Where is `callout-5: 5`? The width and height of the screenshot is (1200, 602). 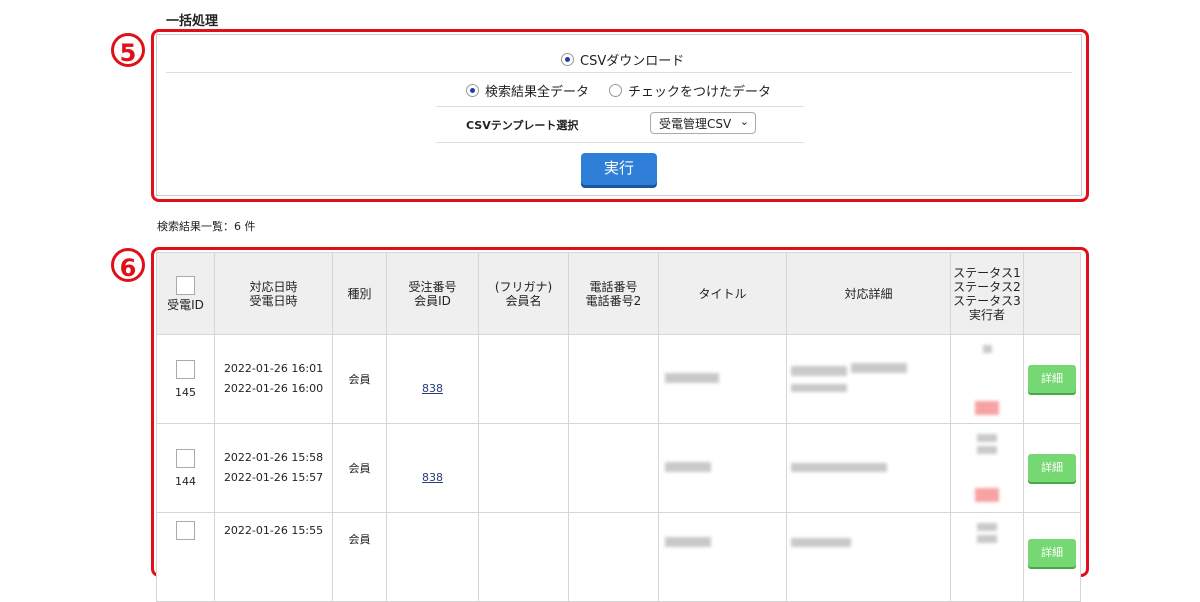 callout-5: 5 is located at coordinates (128, 50).